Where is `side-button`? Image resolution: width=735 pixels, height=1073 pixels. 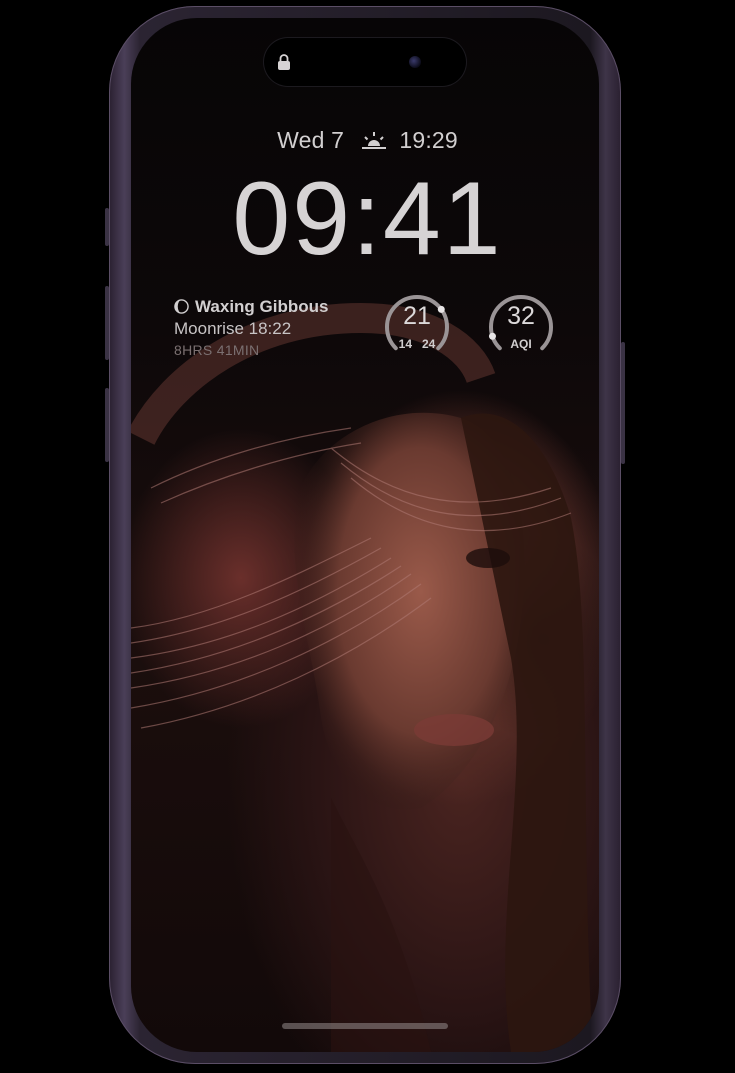 side-button is located at coordinates (623, 403).